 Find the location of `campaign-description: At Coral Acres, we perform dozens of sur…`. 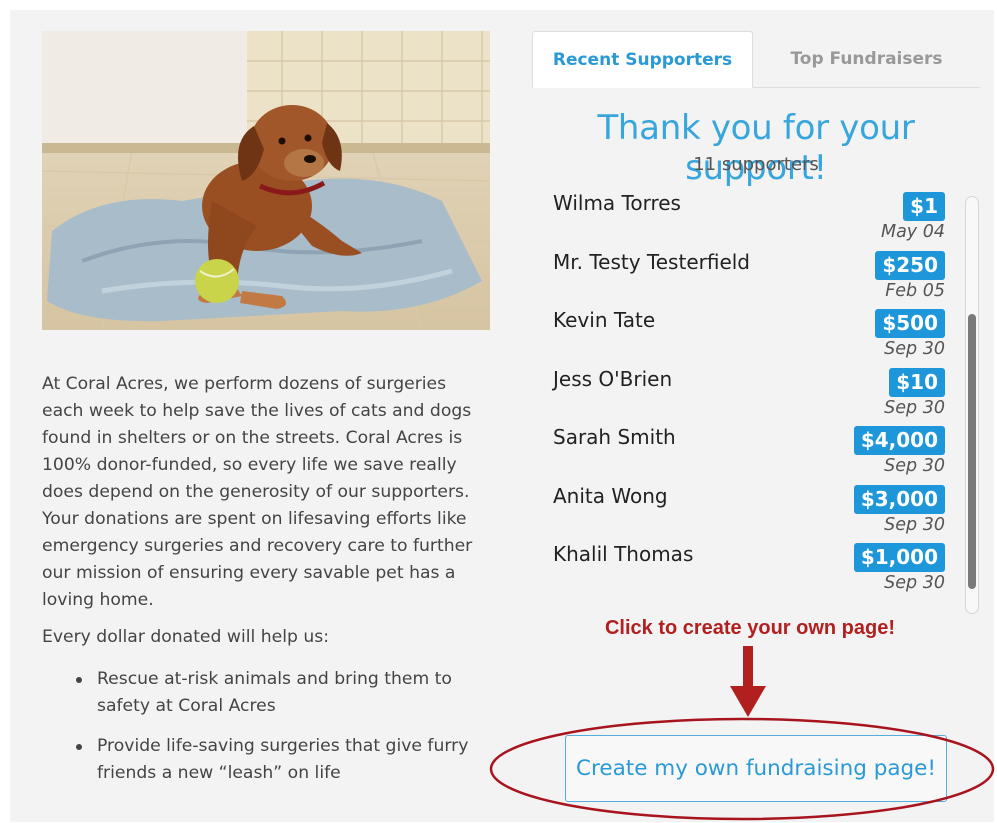

campaign-description: At Coral Acres, we perform dozens of sur… is located at coordinates (257, 492).